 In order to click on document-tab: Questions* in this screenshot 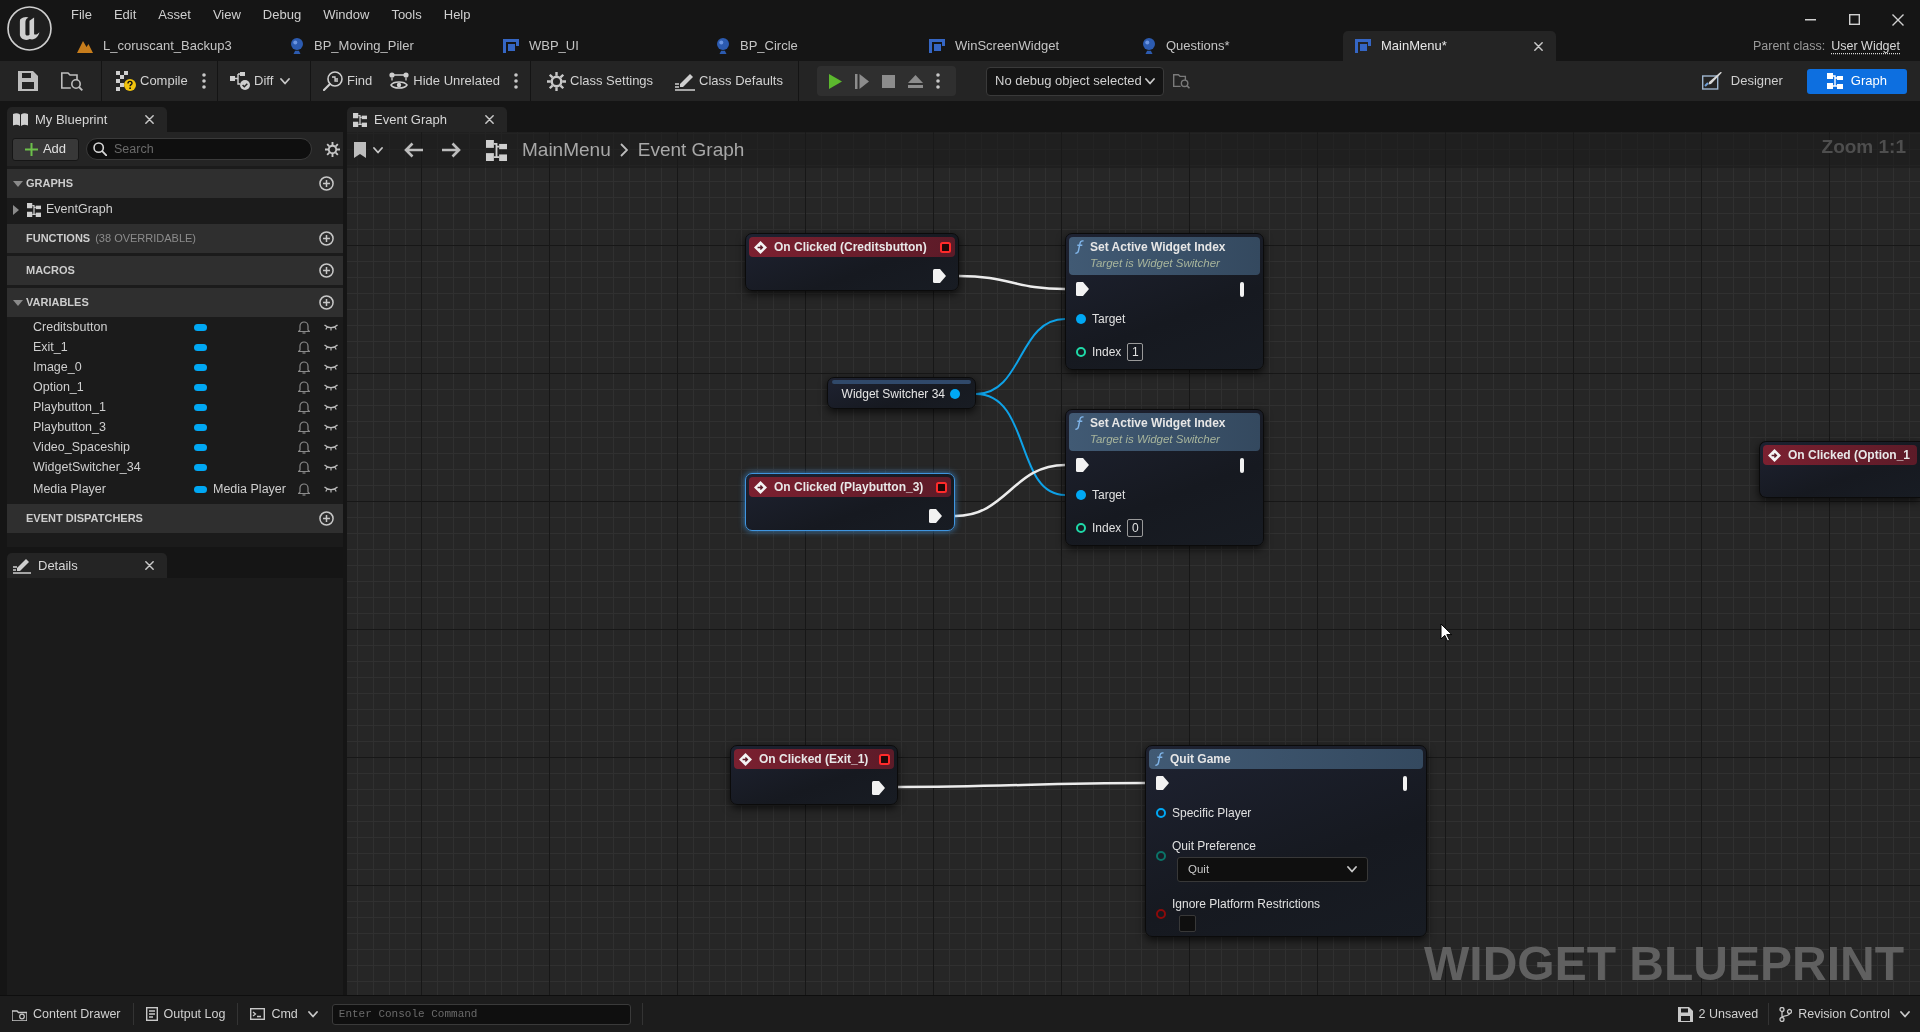, I will do `click(1236, 46)`.